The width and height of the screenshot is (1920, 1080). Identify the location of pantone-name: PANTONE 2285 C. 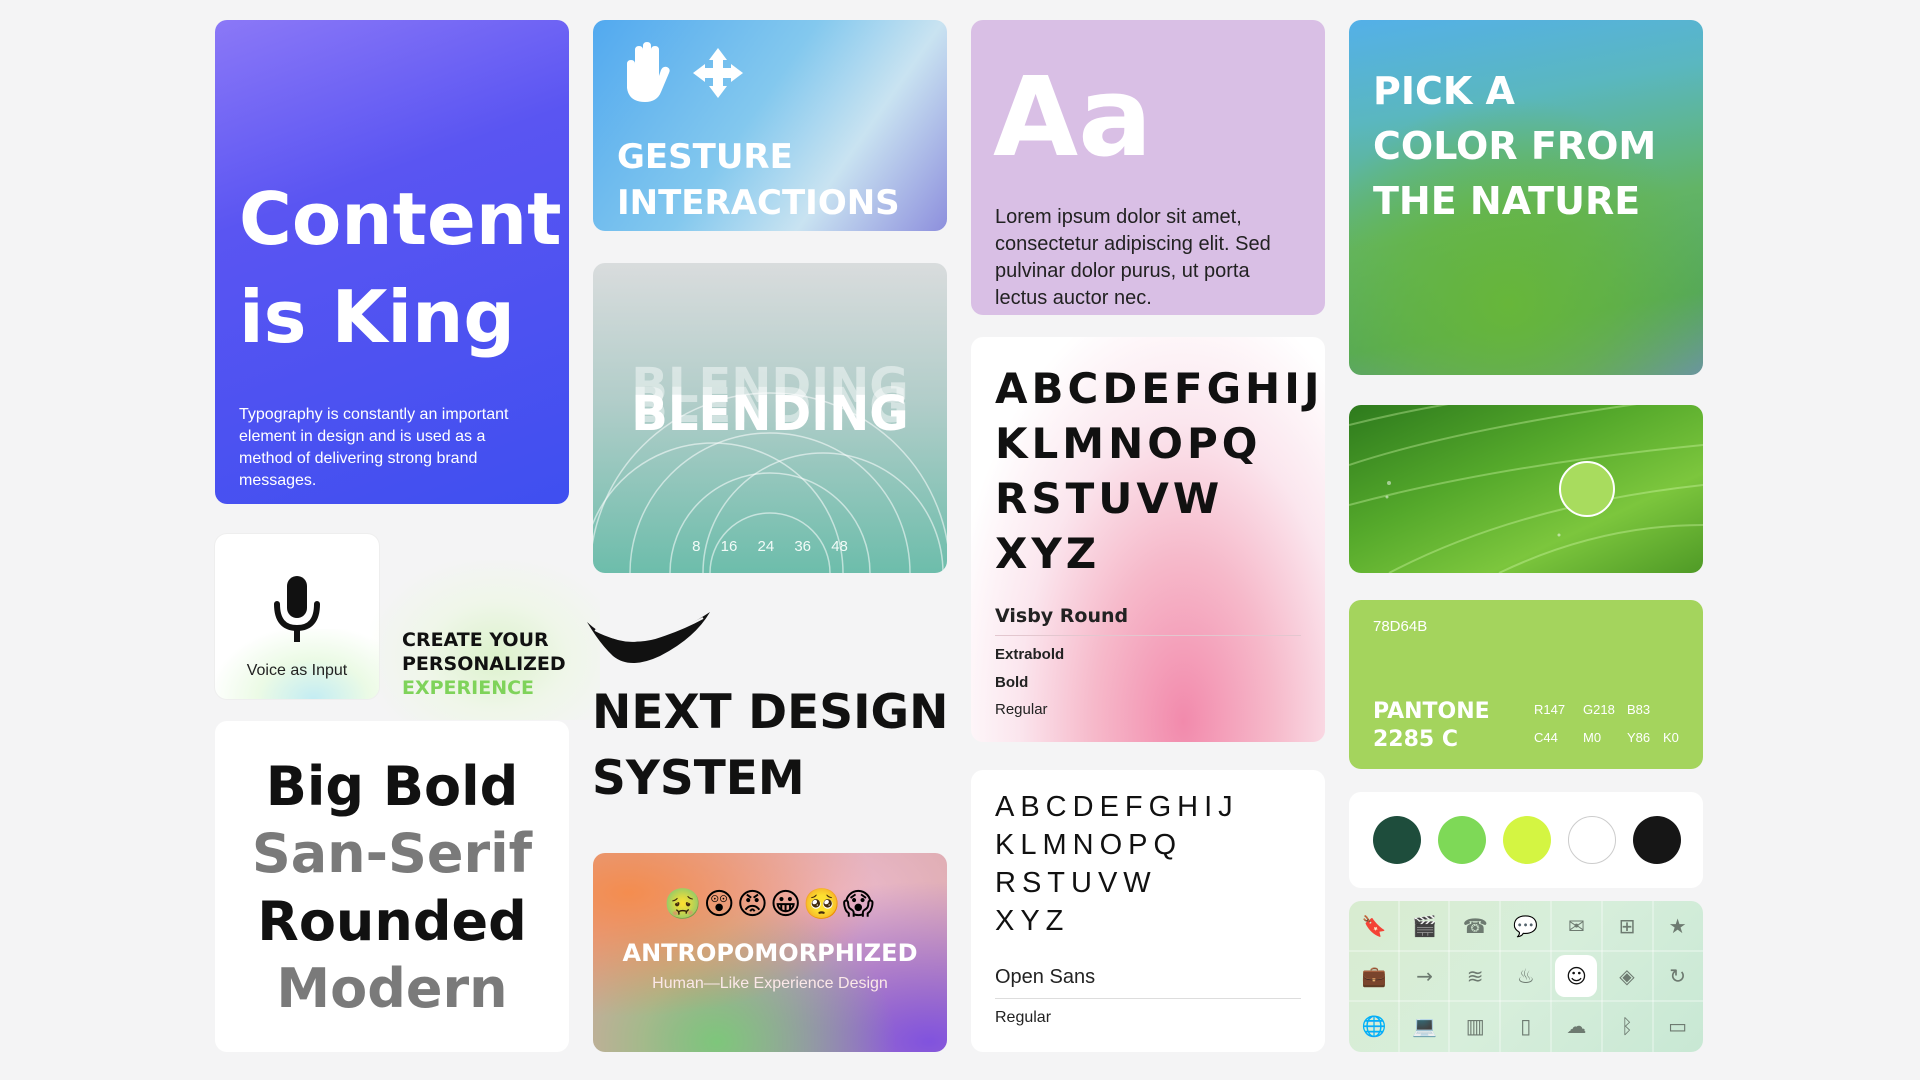
(1431, 725).